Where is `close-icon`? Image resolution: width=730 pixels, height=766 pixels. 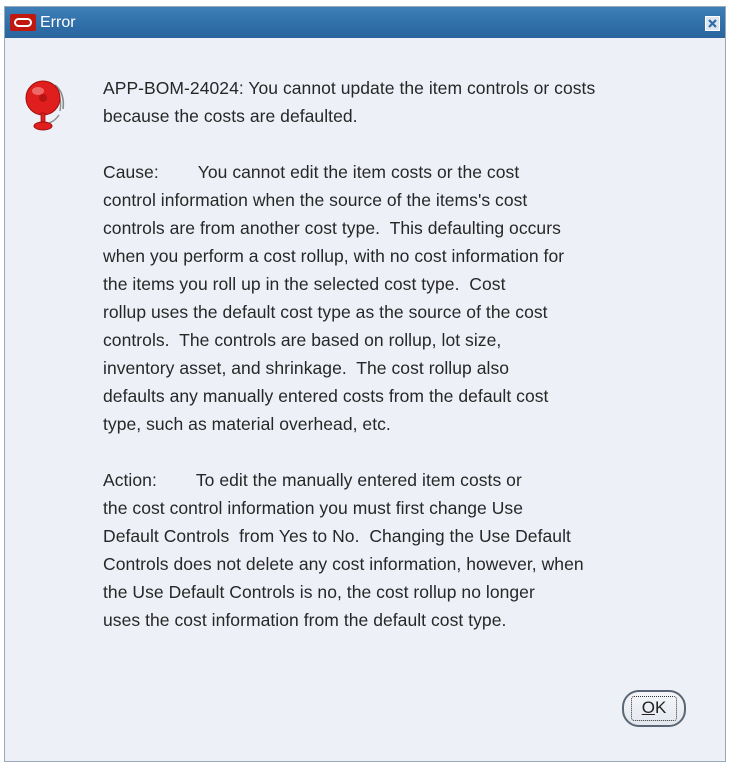
close-icon is located at coordinates (712, 23).